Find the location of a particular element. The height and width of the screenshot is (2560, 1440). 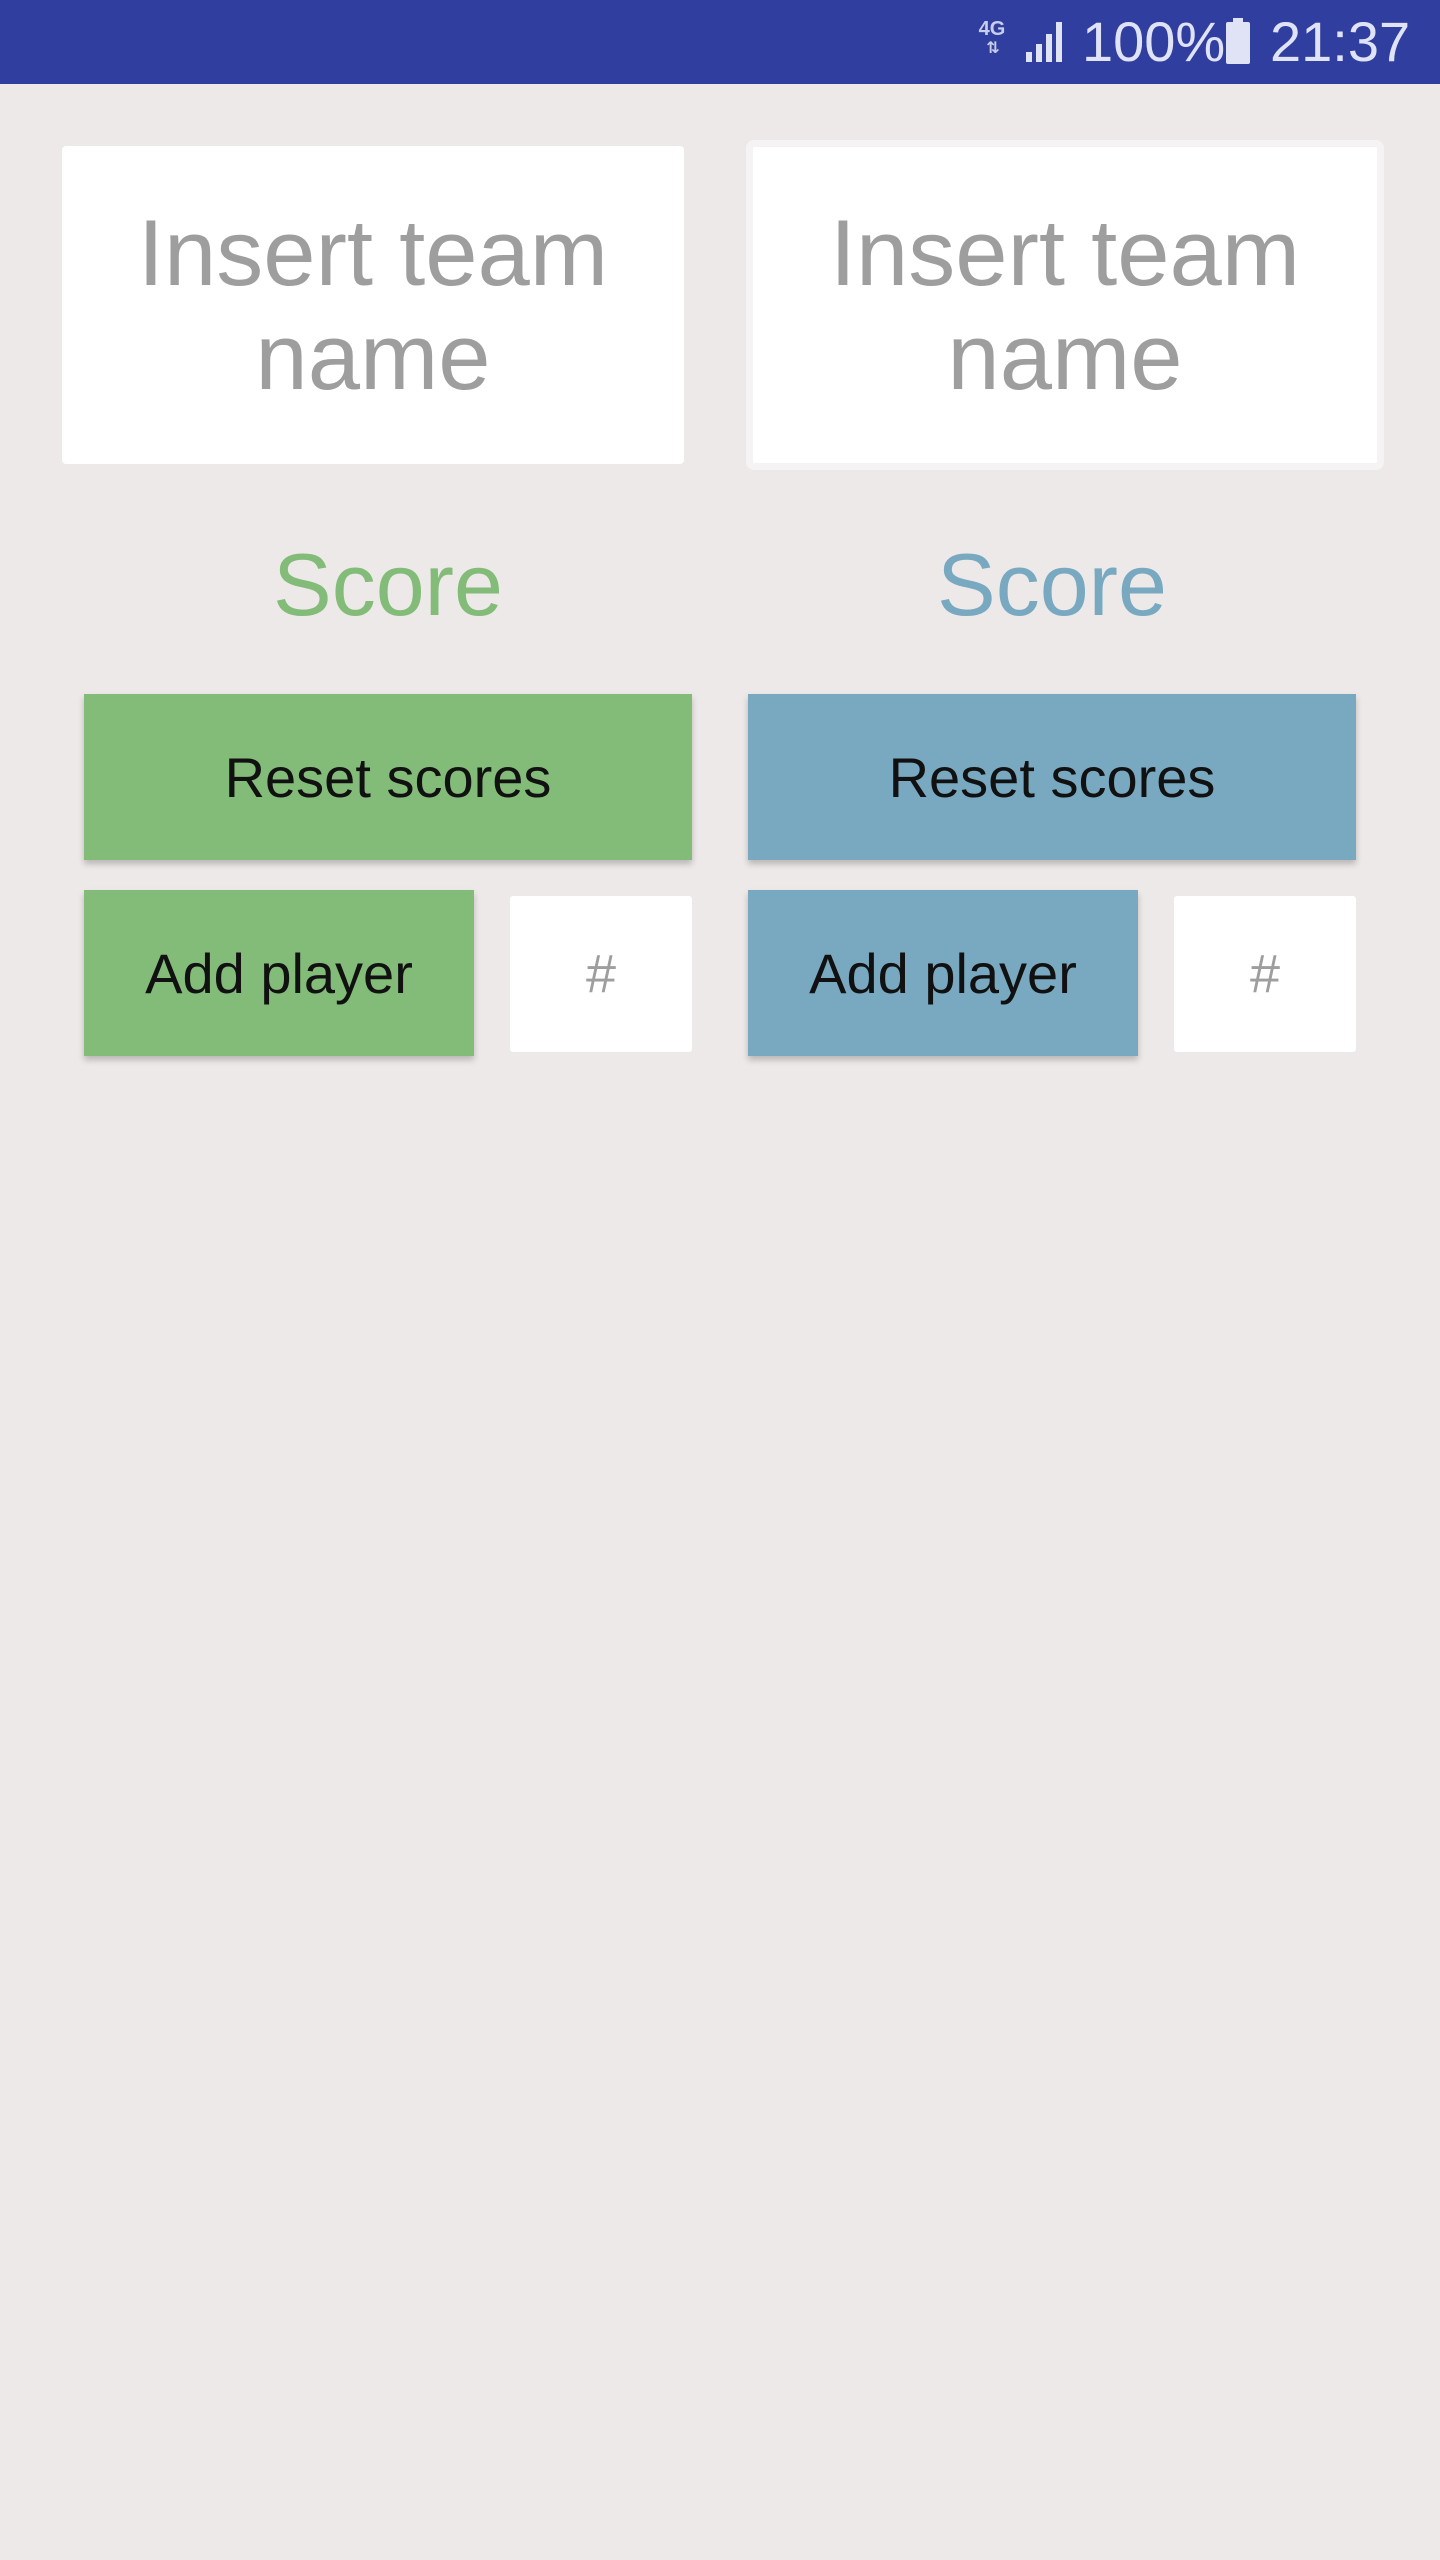

network-type-label: 4G is located at coordinates (992, 29).